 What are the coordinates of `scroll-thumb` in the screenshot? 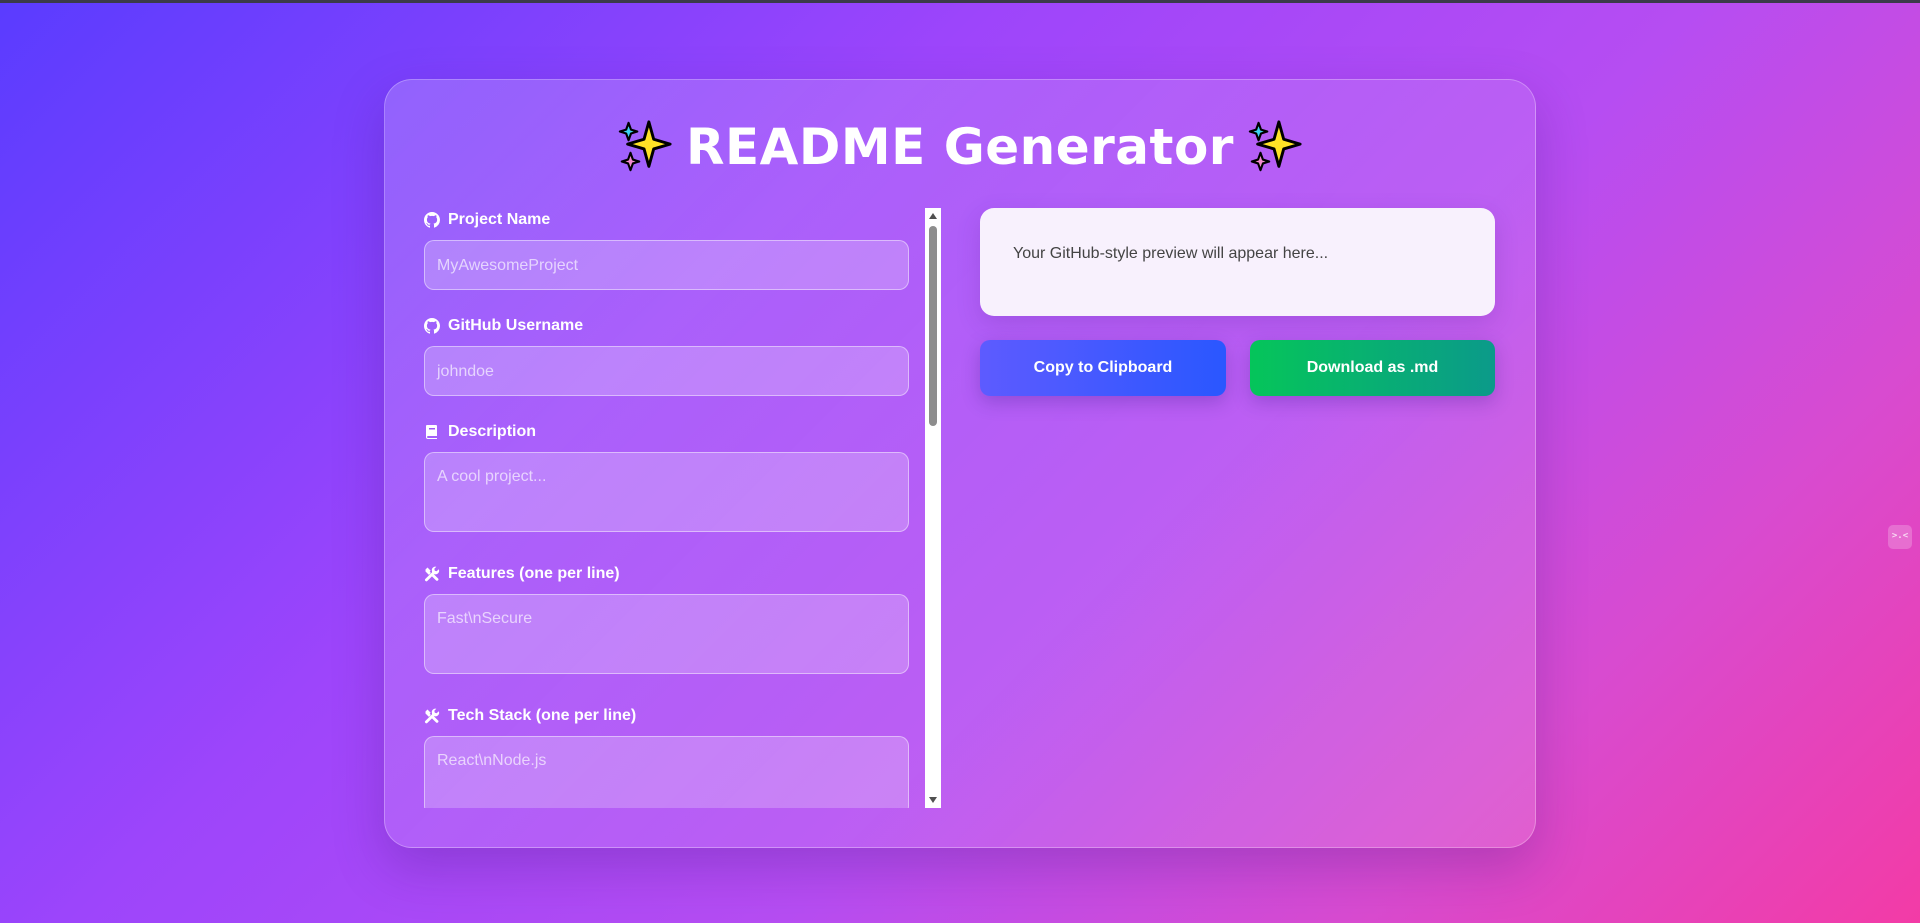 It's located at (933, 326).